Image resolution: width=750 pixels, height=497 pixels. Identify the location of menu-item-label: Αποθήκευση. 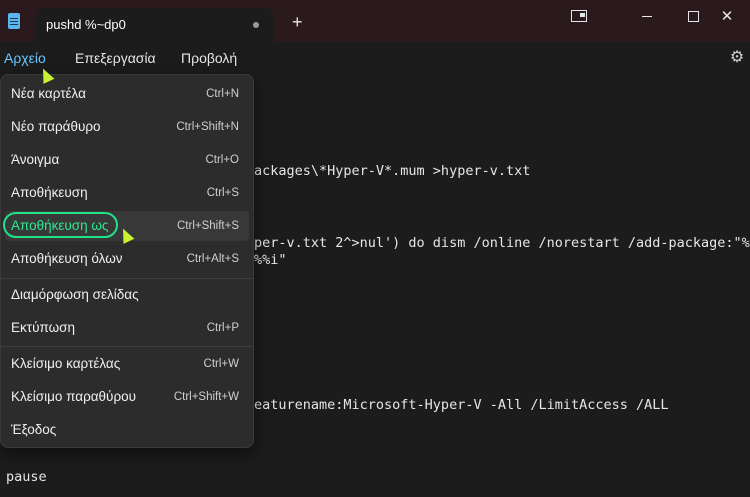
(49, 192).